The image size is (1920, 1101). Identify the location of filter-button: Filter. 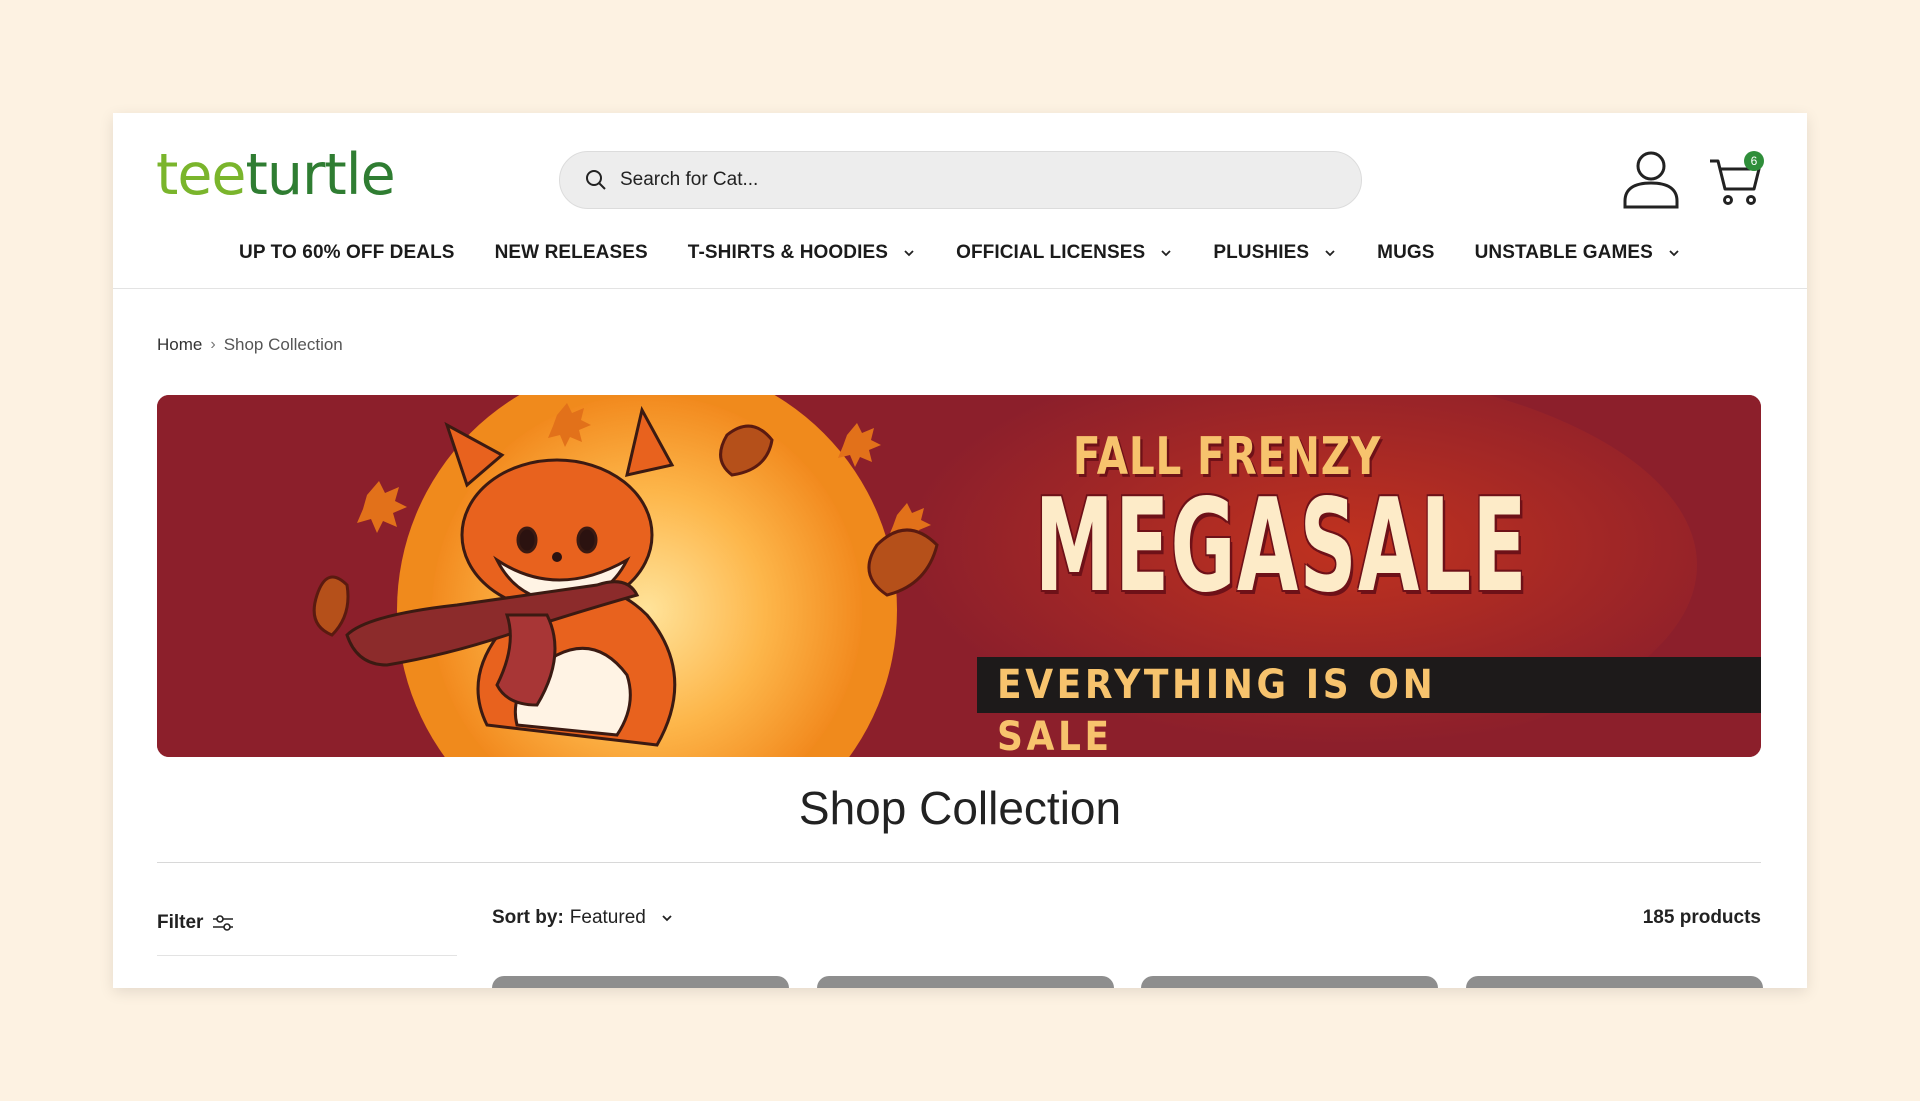
(196, 923).